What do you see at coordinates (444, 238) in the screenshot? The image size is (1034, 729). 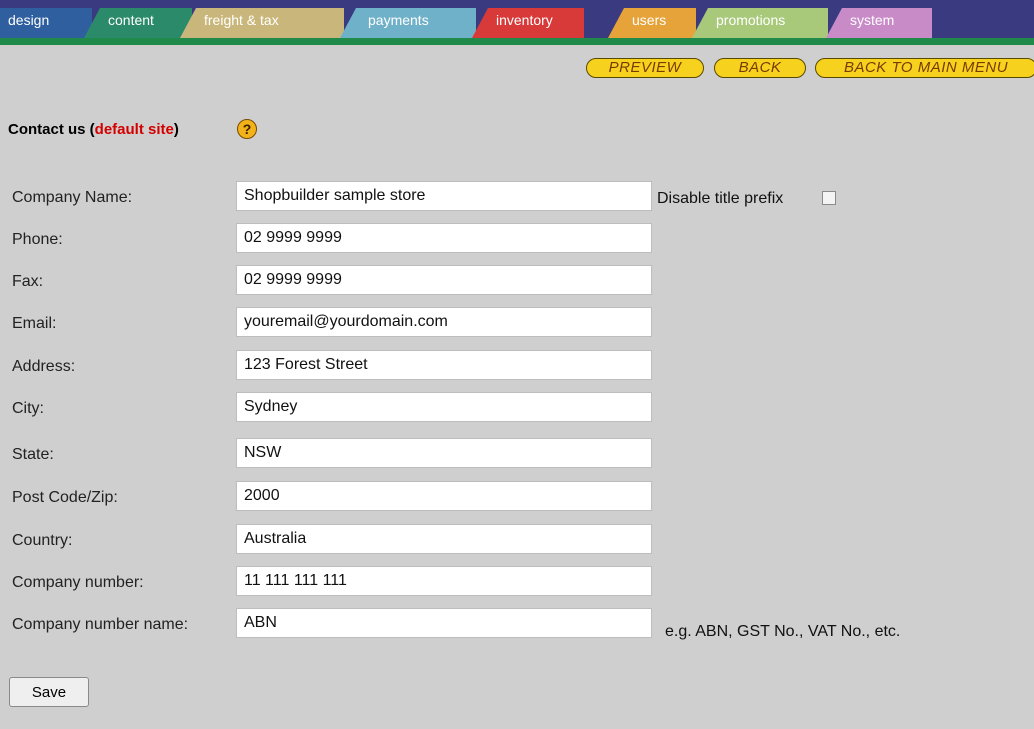 I see `phone-input` at bounding box center [444, 238].